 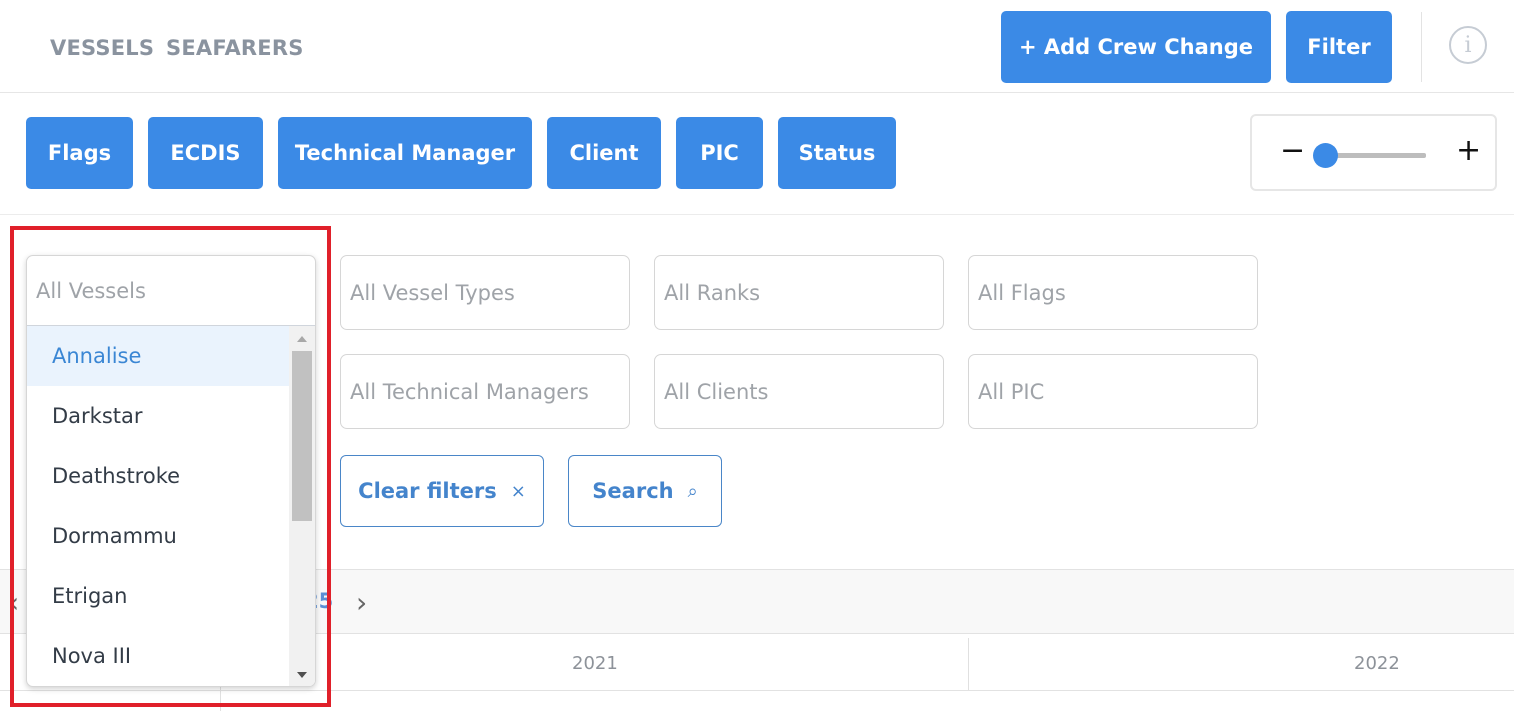 I want to click on search-icon: ⌕, so click(x=692, y=491).